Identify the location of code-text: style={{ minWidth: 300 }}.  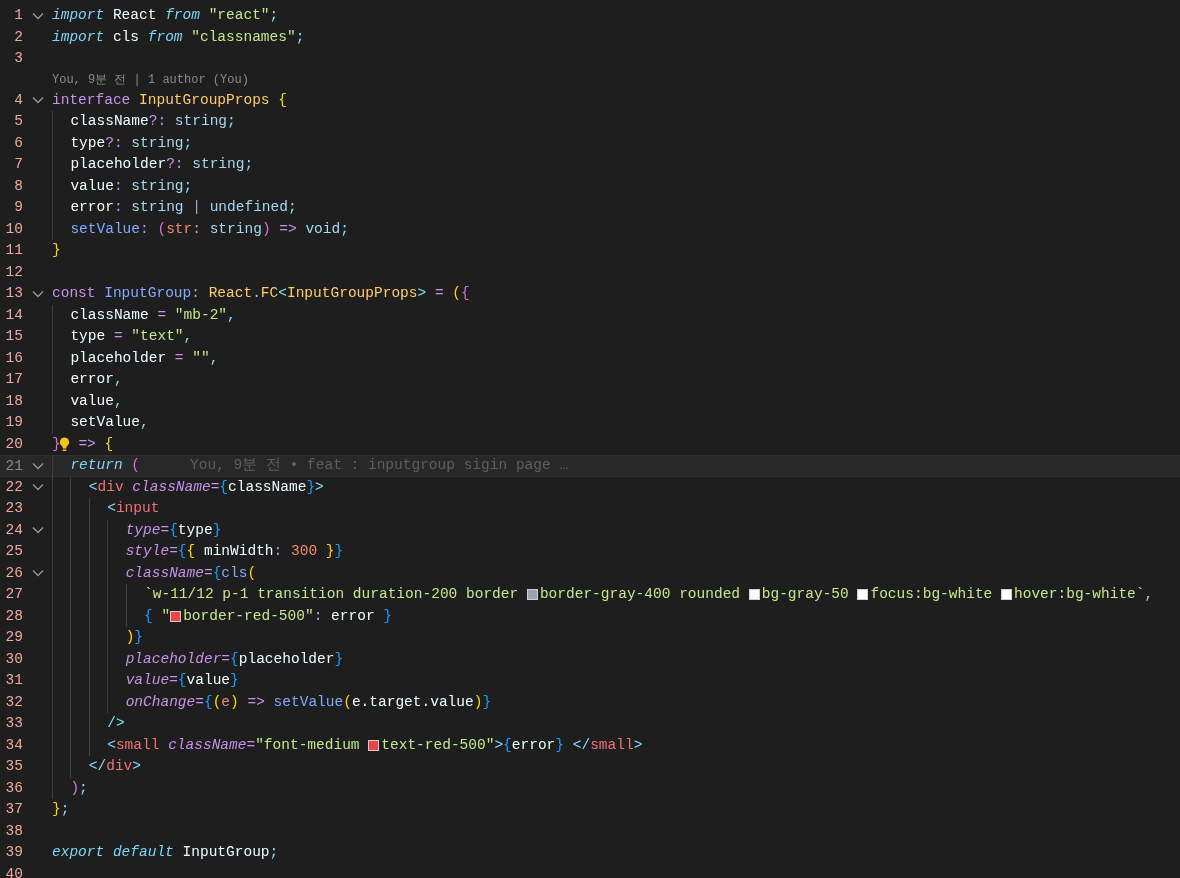
(234, 551).